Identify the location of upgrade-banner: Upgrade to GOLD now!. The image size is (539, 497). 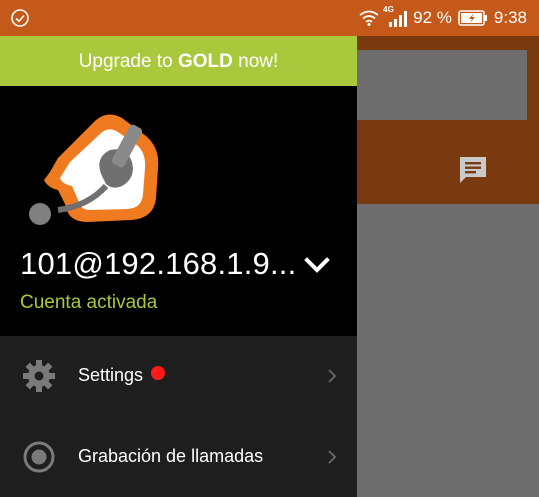
(178, 61).